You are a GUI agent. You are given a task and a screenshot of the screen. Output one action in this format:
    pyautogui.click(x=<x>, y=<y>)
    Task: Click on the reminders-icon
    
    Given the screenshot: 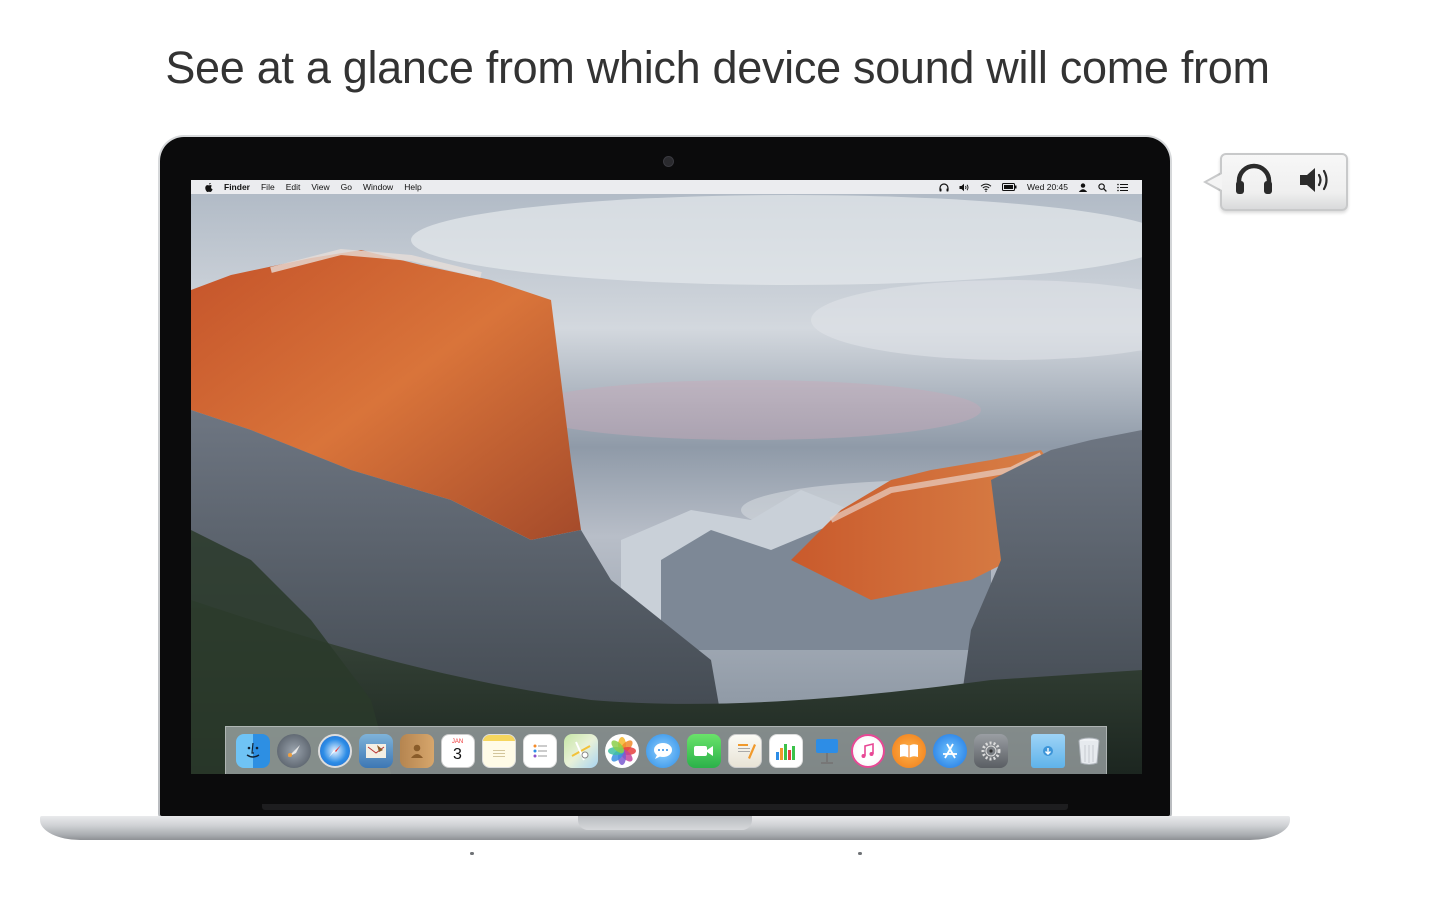 What is the action you would take?
    pyautogui.click(x=539, y=750)
    